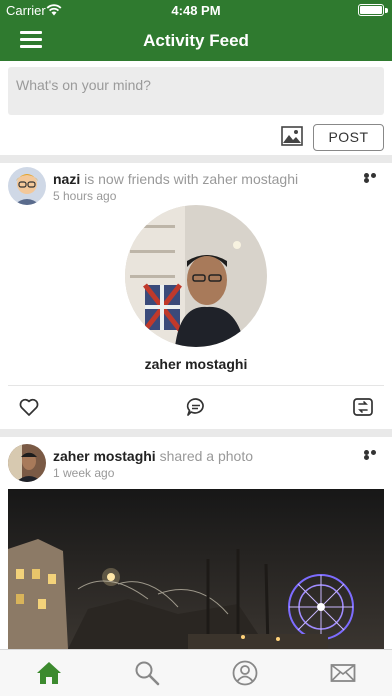 The width and height of the screenshot is (392, 696). I want to click on battery-icon, so click(371, 10).